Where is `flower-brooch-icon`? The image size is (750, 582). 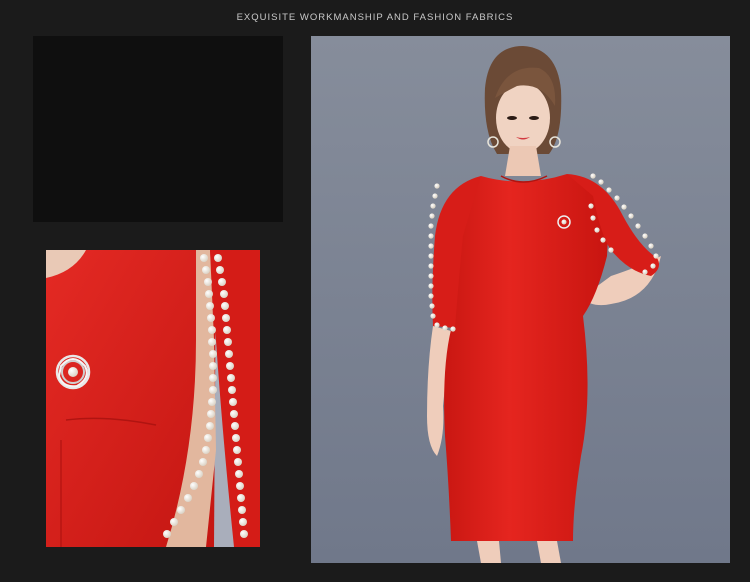 flower-brooch-icon is located at coordinates (73, 372).